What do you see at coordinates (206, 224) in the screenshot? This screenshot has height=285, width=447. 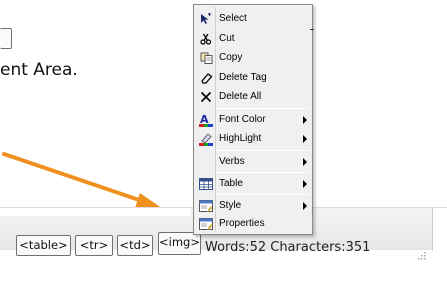 I see `properties-icon` at bounding box center [206, 224].